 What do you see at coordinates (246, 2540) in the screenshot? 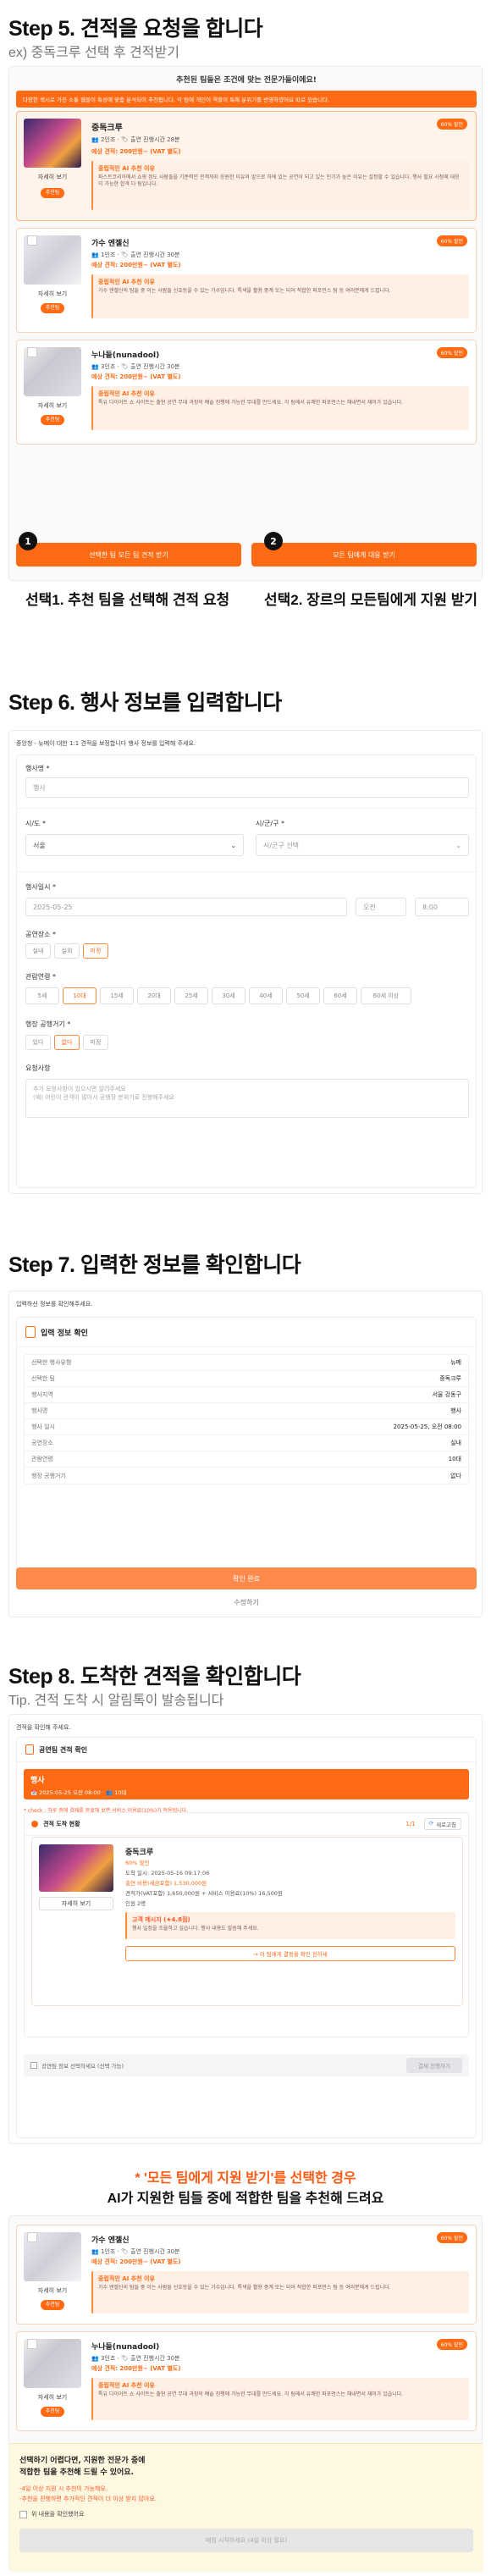
I see `start-matching-button: 매칭 시작하세요 (4일 이상 필요)` at bounding box center [246, 2540].